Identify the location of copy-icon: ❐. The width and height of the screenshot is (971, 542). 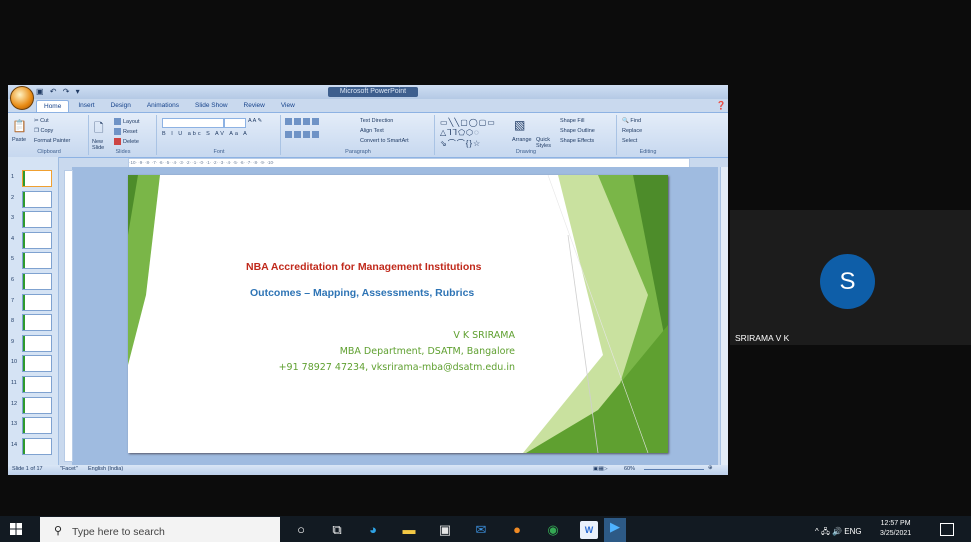
(36, 131).